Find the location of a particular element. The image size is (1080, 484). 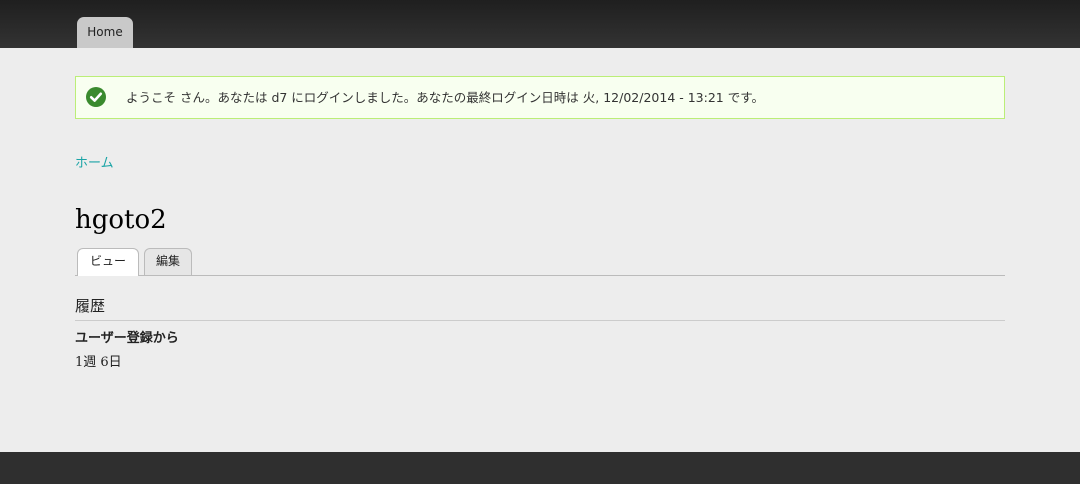

breadcrumb-home-link: ホーム is located at coordinates (94, 161).